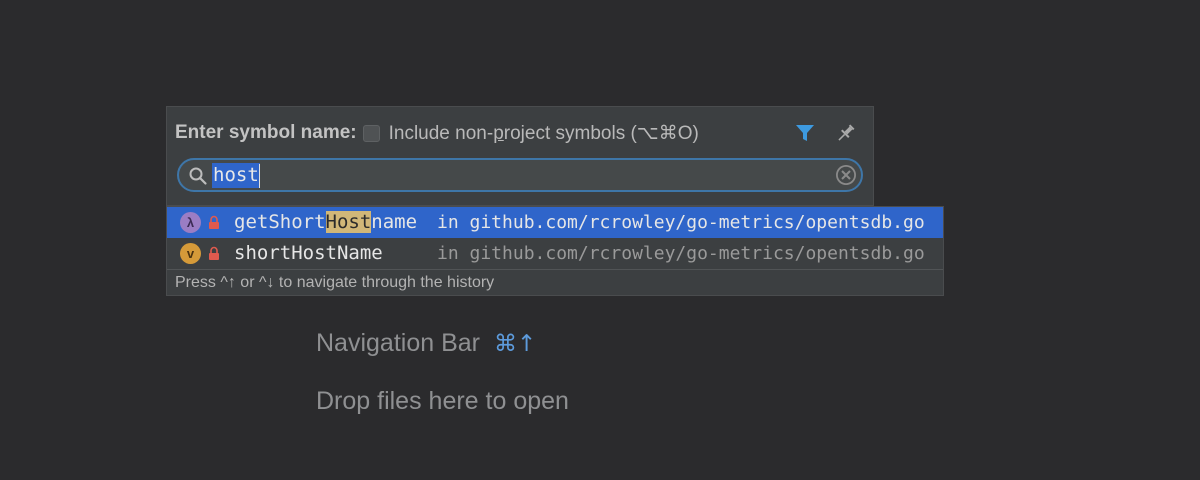  I want to click on result-symbol-name: getShortHostname, so click(325, 222).